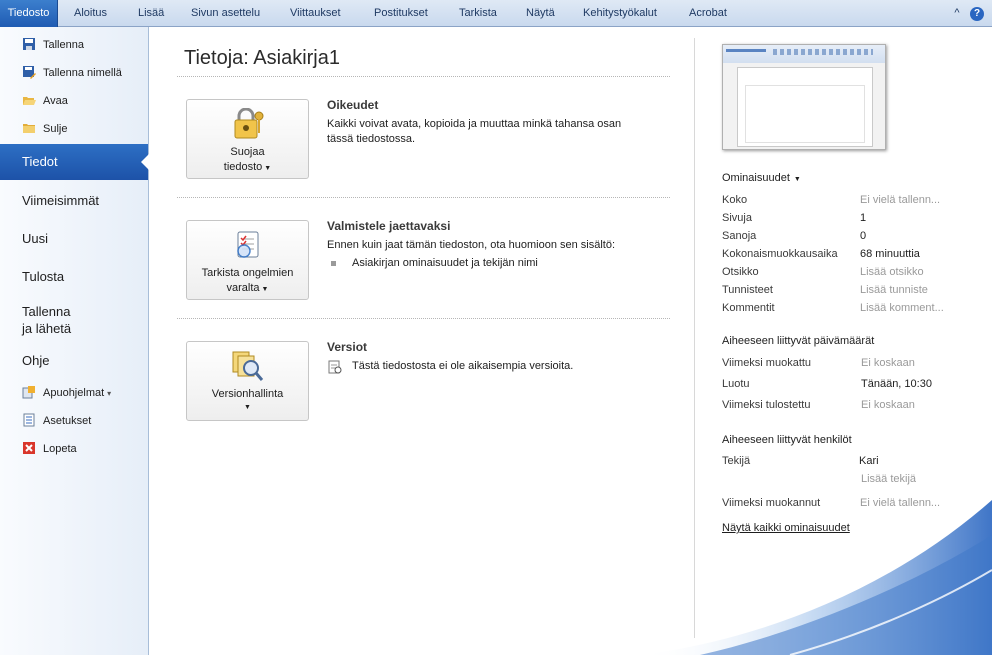  Describe the element at coordinates (787, 440) in the screenshot. I see `related-people-heading: Aiheeseen liittyvät henkilöt` at that location.